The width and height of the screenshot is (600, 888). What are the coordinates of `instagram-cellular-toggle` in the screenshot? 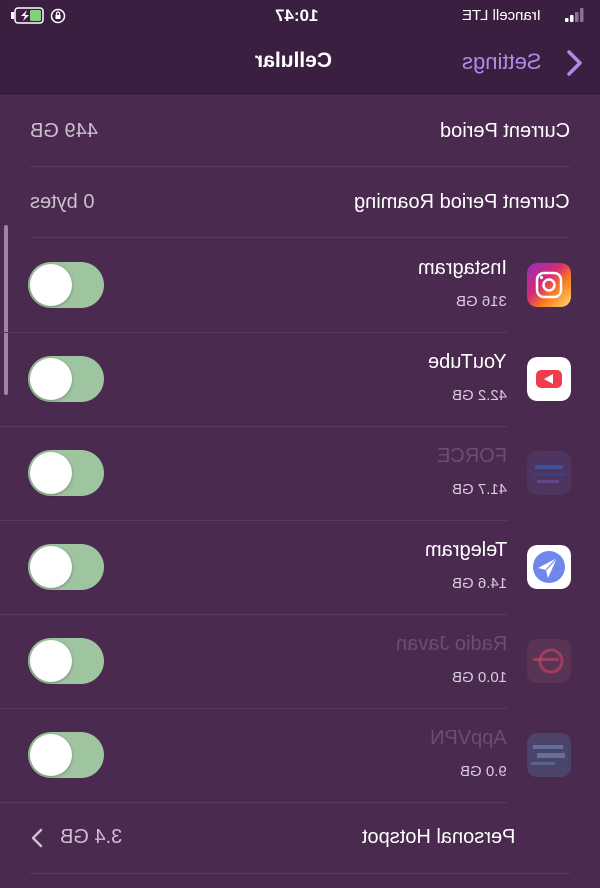 It's located at (66, 285).